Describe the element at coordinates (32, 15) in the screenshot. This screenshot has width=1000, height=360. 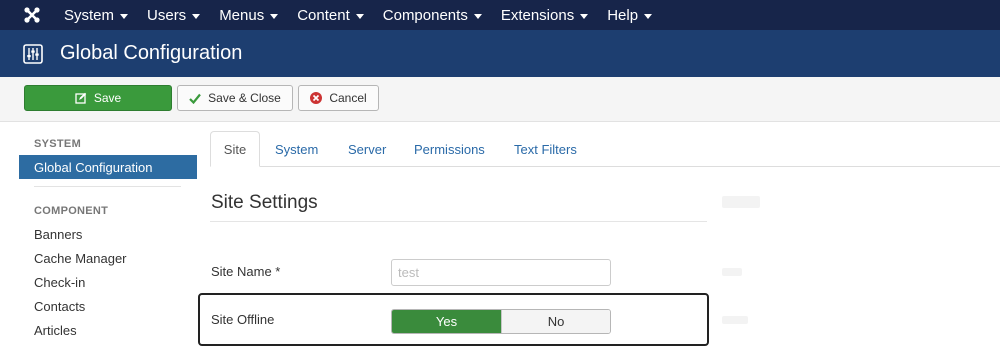
I see `joomla-logo-icon` at that location.